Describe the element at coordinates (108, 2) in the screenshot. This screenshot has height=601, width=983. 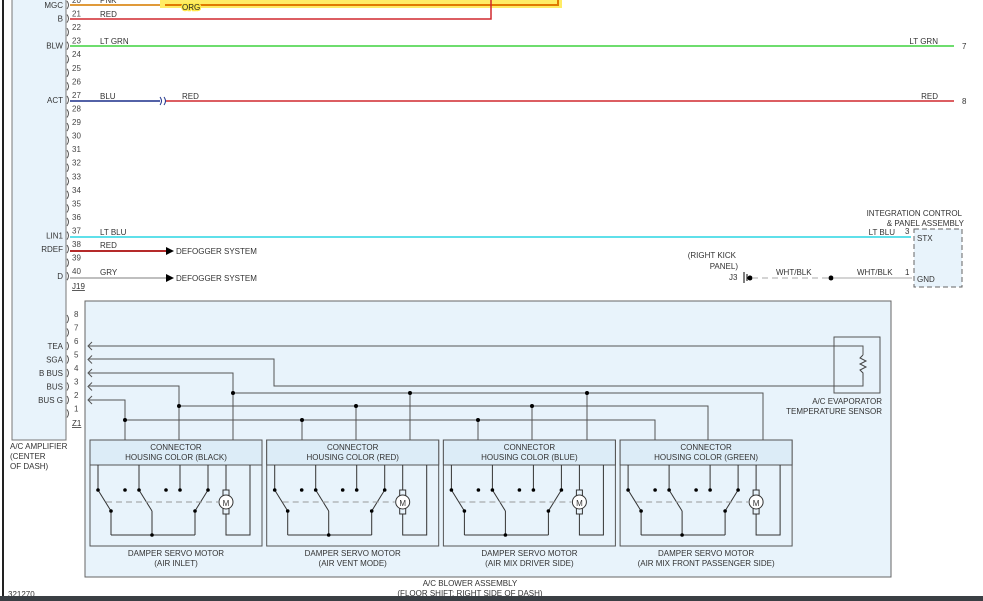
I see `wire-color-label: PNK` at that location.